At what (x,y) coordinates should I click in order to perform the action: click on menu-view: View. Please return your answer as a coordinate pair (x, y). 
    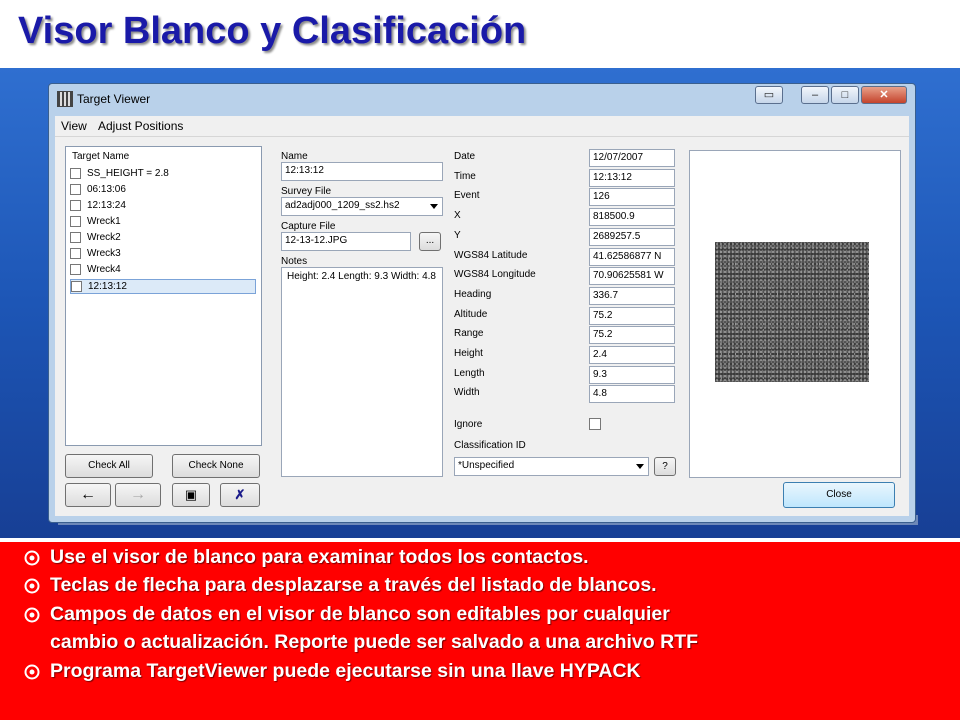
    Looking at the image, I should click on (74, 126).